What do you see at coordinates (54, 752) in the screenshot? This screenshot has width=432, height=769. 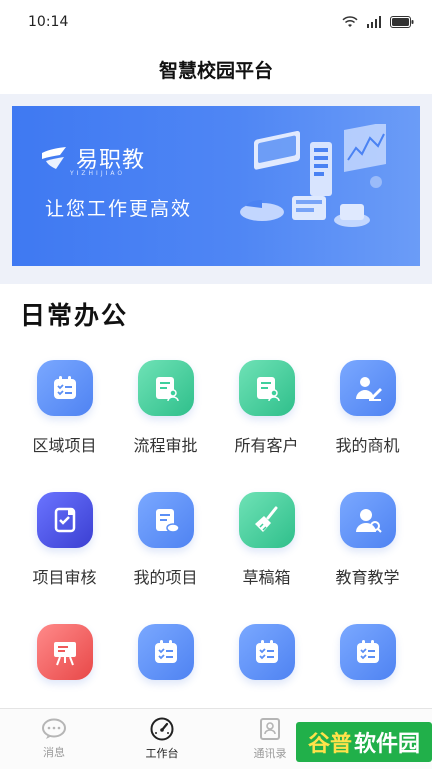 I see `tab-label: 消息` at bounding box center [54, 752].